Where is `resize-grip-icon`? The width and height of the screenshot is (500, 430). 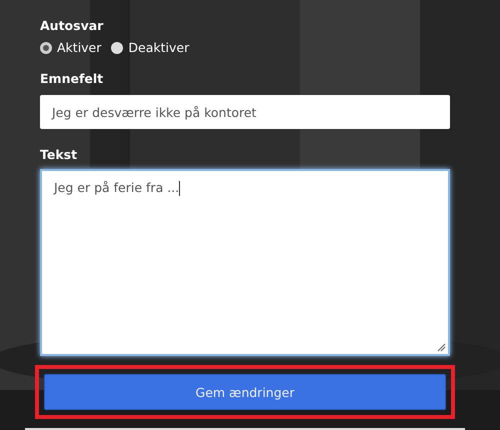
resize-grip-icon is located at coordinates (441, 347).